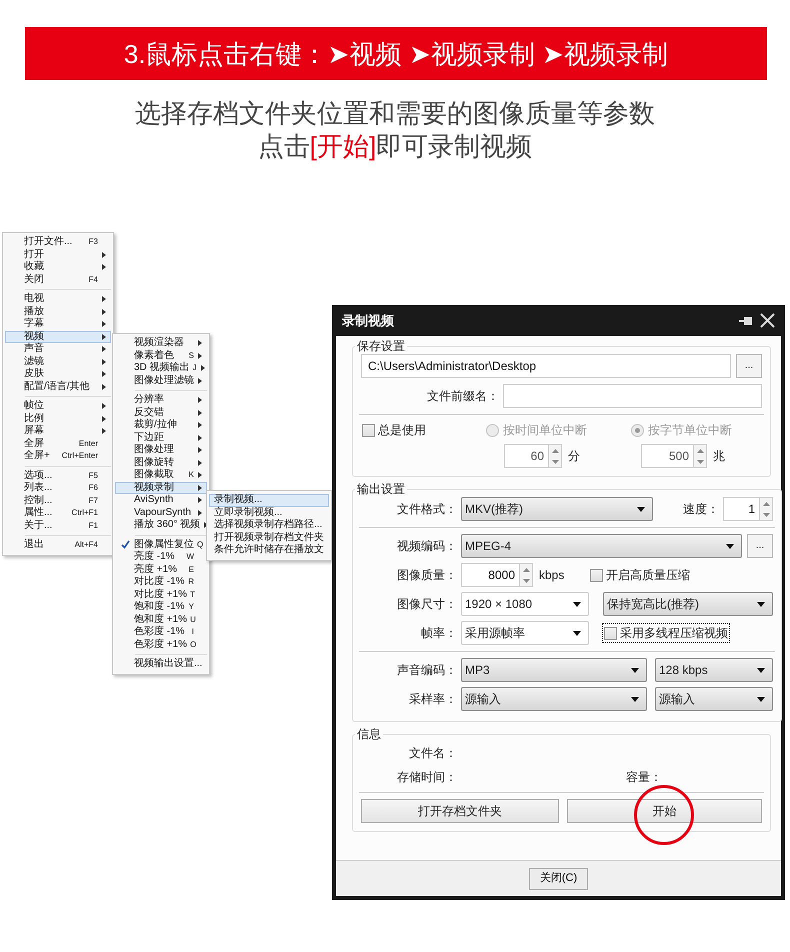 The image size is (790, 952). What do you see at coordinates (58, 374) in the screenshot?
I see `menu-item: 皮肤` at bounding box center [58, 374].